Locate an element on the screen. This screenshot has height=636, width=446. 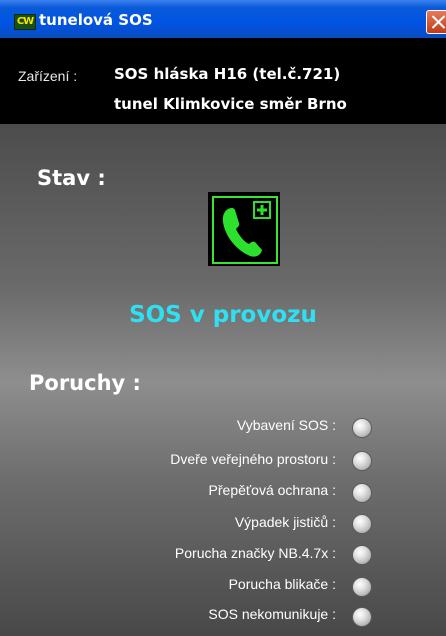
phone-plus-icon is located at coordinates (244, 229).